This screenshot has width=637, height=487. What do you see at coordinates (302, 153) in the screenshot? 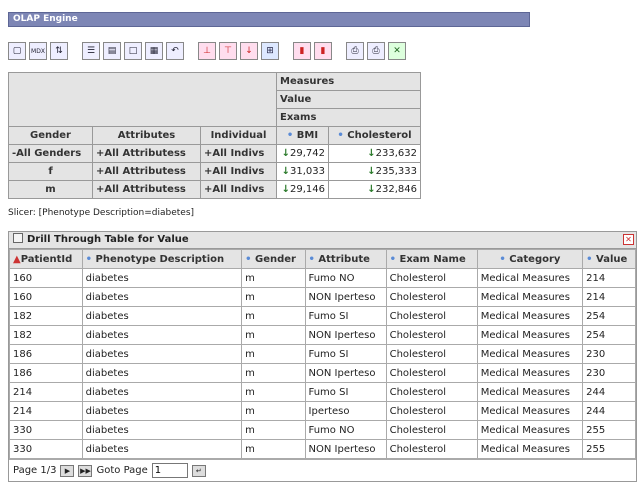
I see `bmi-value: ↓29,742` at bounding box center [302, 153].